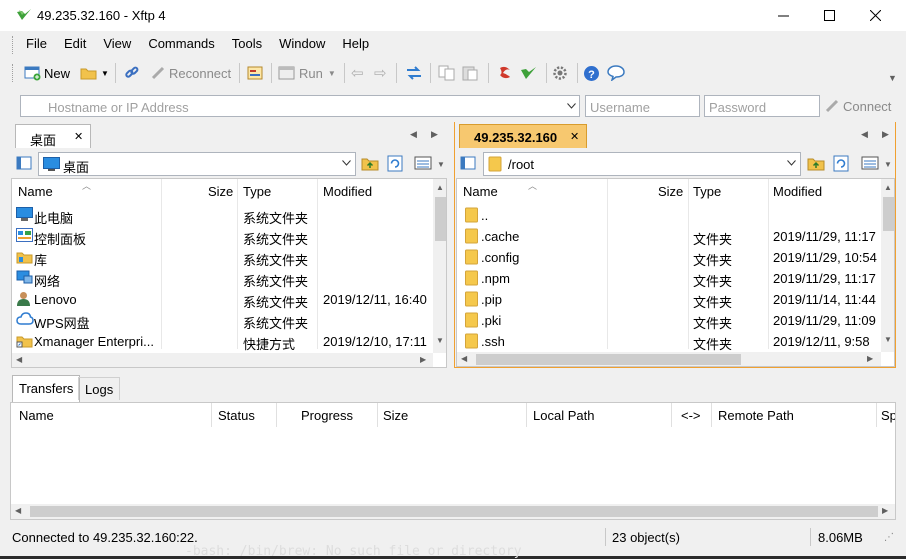 This screenshot has height=559, width=906. Describe the element at coordinates (37, 44) in the screenshot. I see `menu-file: File` at that location.